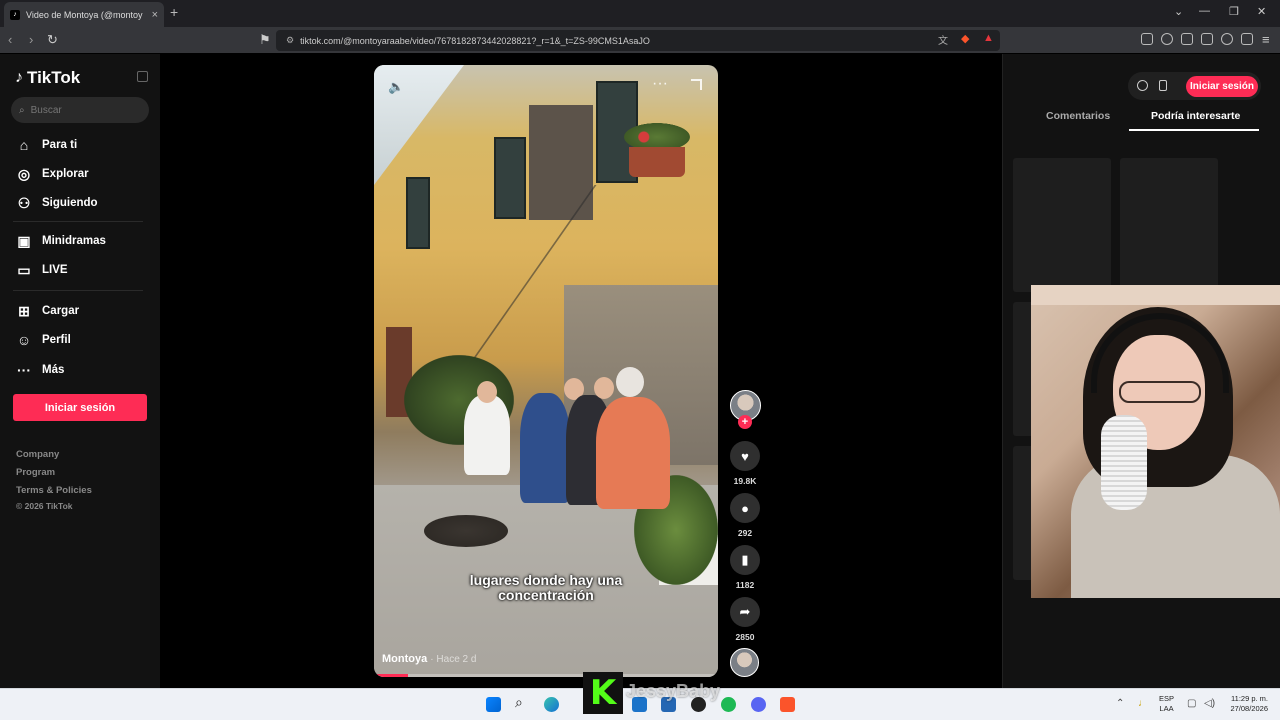 Image resolution: width=1280 pixels, height=720 pixels. I want to click on sidebar-item-para-ti: ⌂ Para ti, so click(46, 145).